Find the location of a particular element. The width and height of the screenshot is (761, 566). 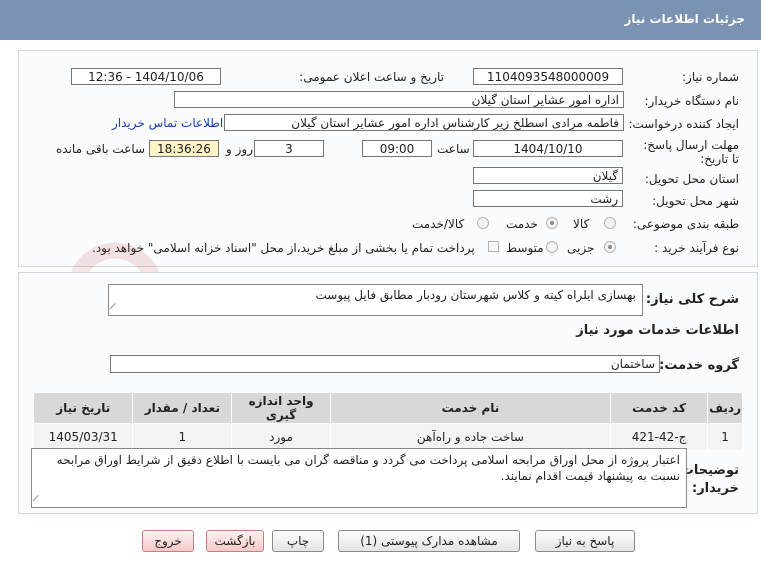

need-number-label: شماره نیاز: is located at coordinates (710, 77).